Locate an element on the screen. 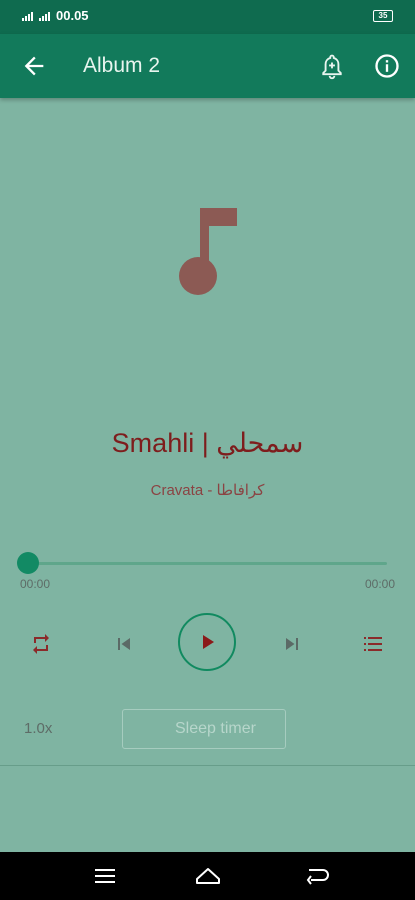 Image resolution: width=415 pixels, height=900 pixels. system-nav-bar is located at coordinates (207, 876).